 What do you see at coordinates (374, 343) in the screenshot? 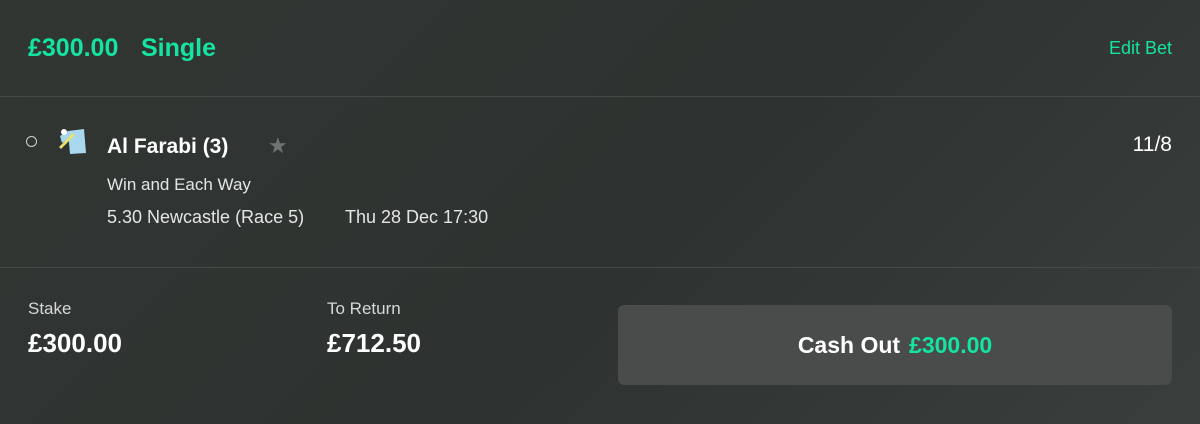
I see `return-value: £712.50` at bounding box center [374, 343].